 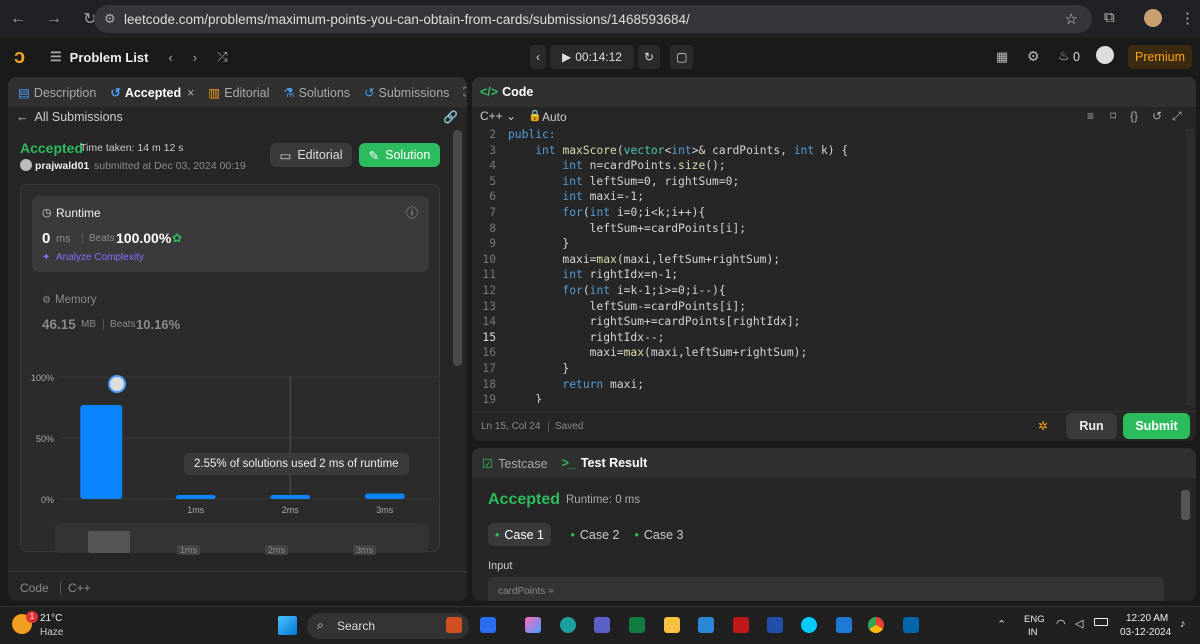 What do you see at coordinates (834, 369) in the screenshot?
I see `code-line: 17 }` at bounding box center [834, 369].